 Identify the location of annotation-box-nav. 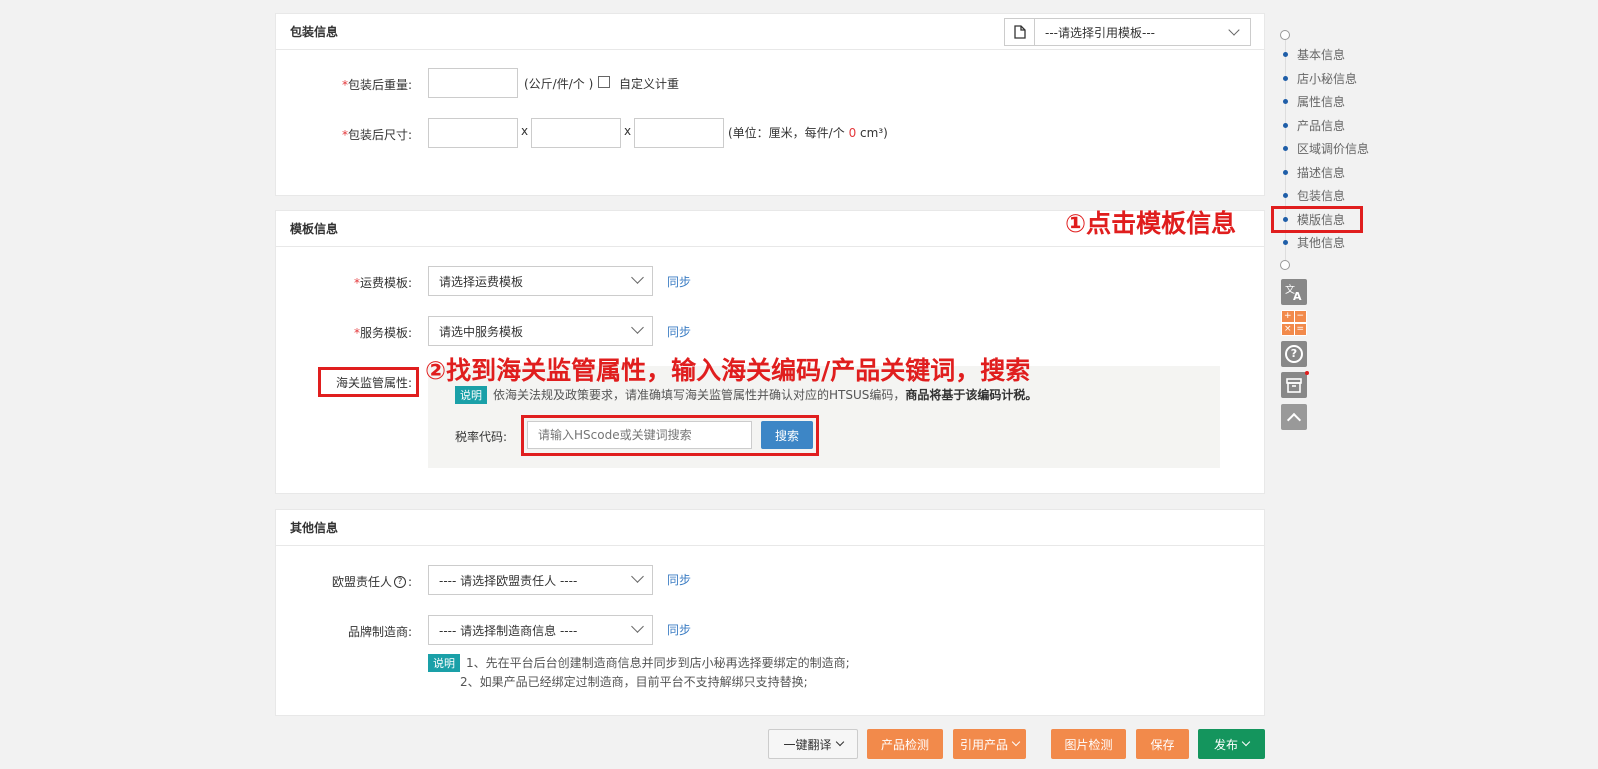
(1317, 219).